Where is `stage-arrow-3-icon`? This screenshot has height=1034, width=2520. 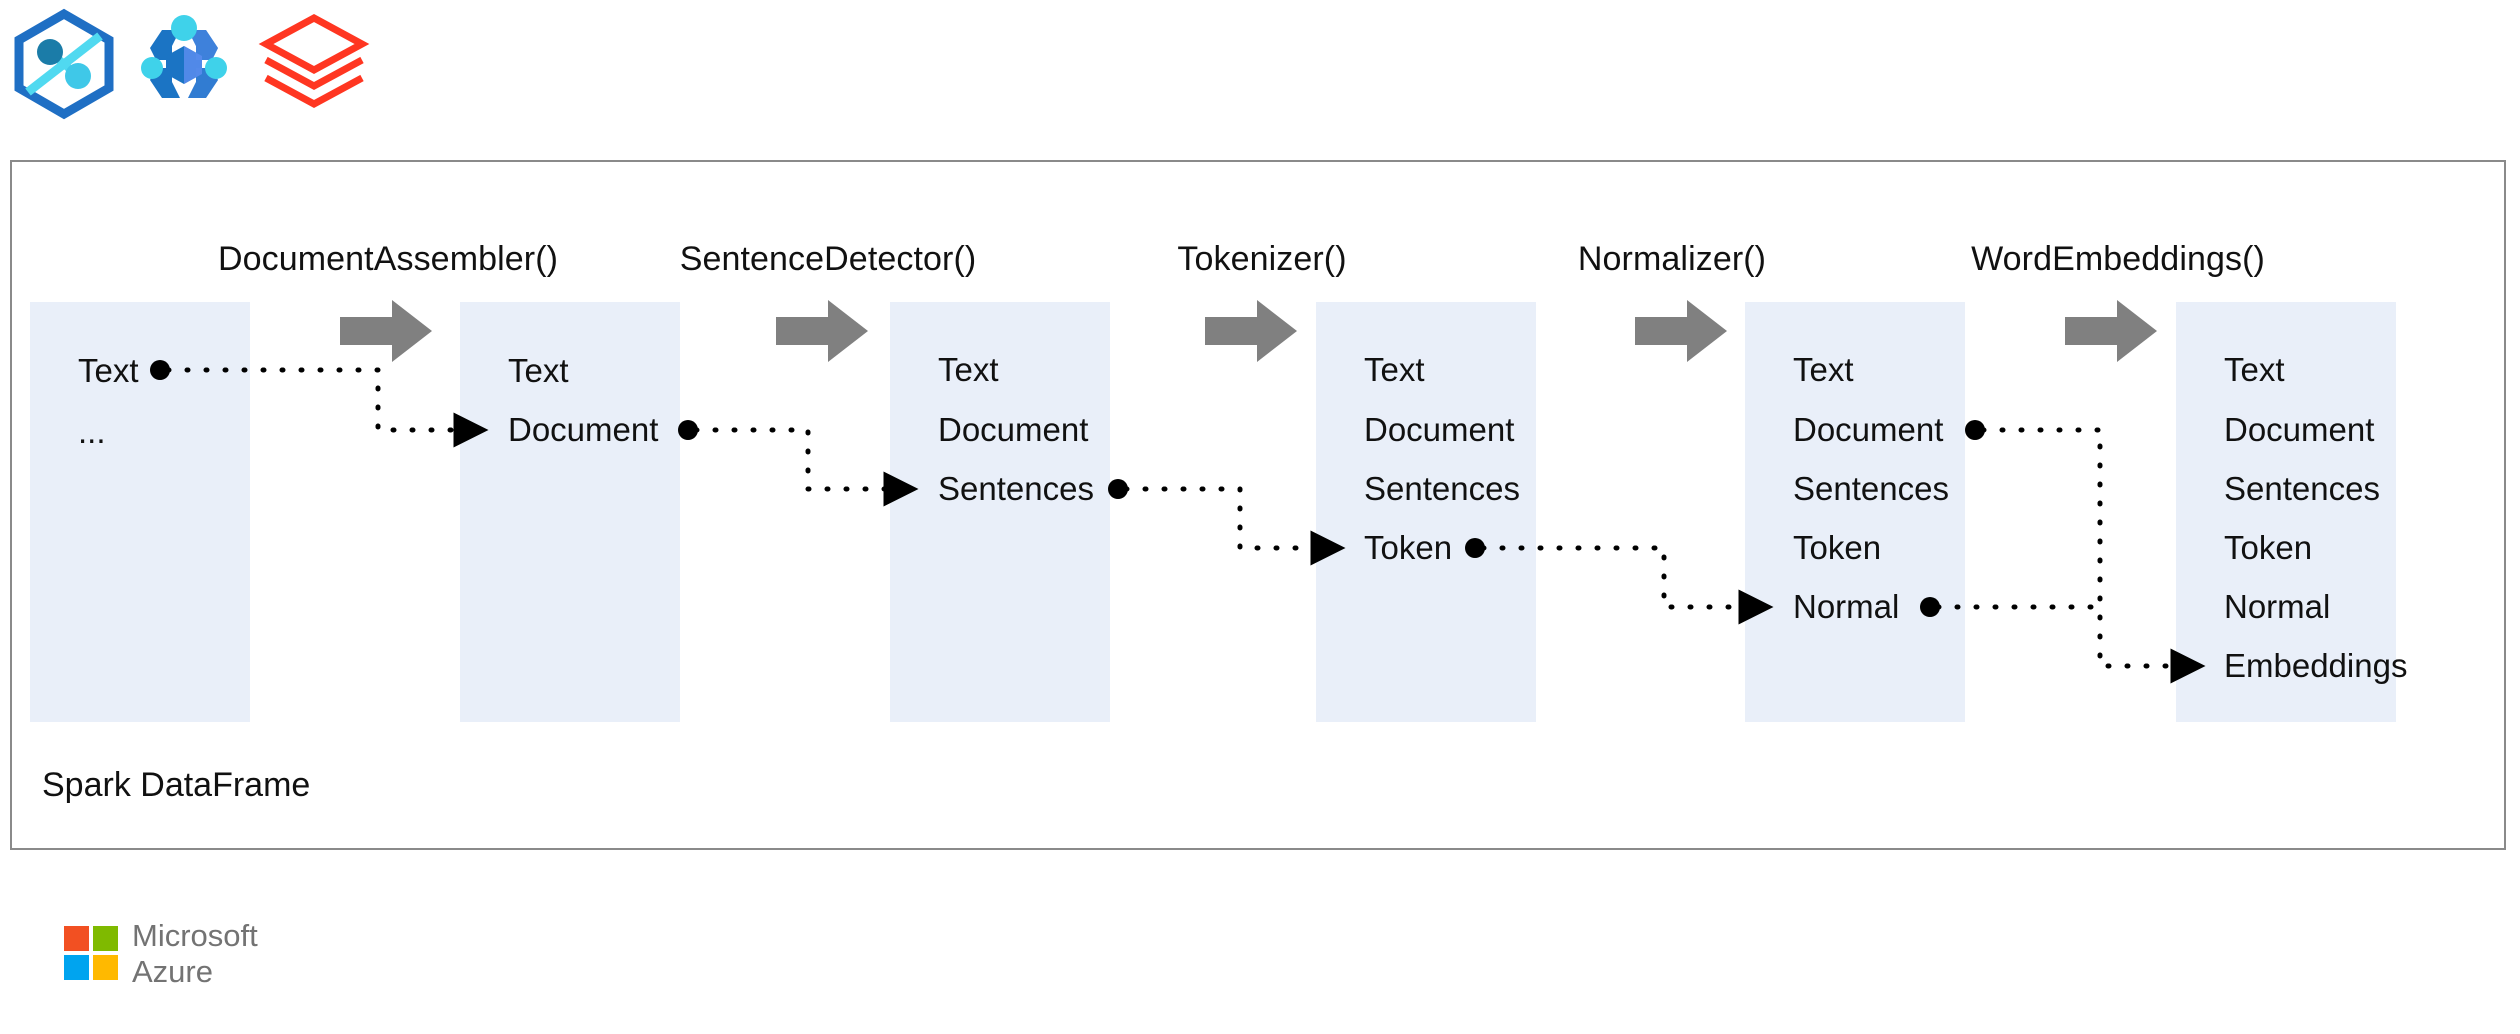 stage-arrow-3-icon is located at coordinates (1251, 331).